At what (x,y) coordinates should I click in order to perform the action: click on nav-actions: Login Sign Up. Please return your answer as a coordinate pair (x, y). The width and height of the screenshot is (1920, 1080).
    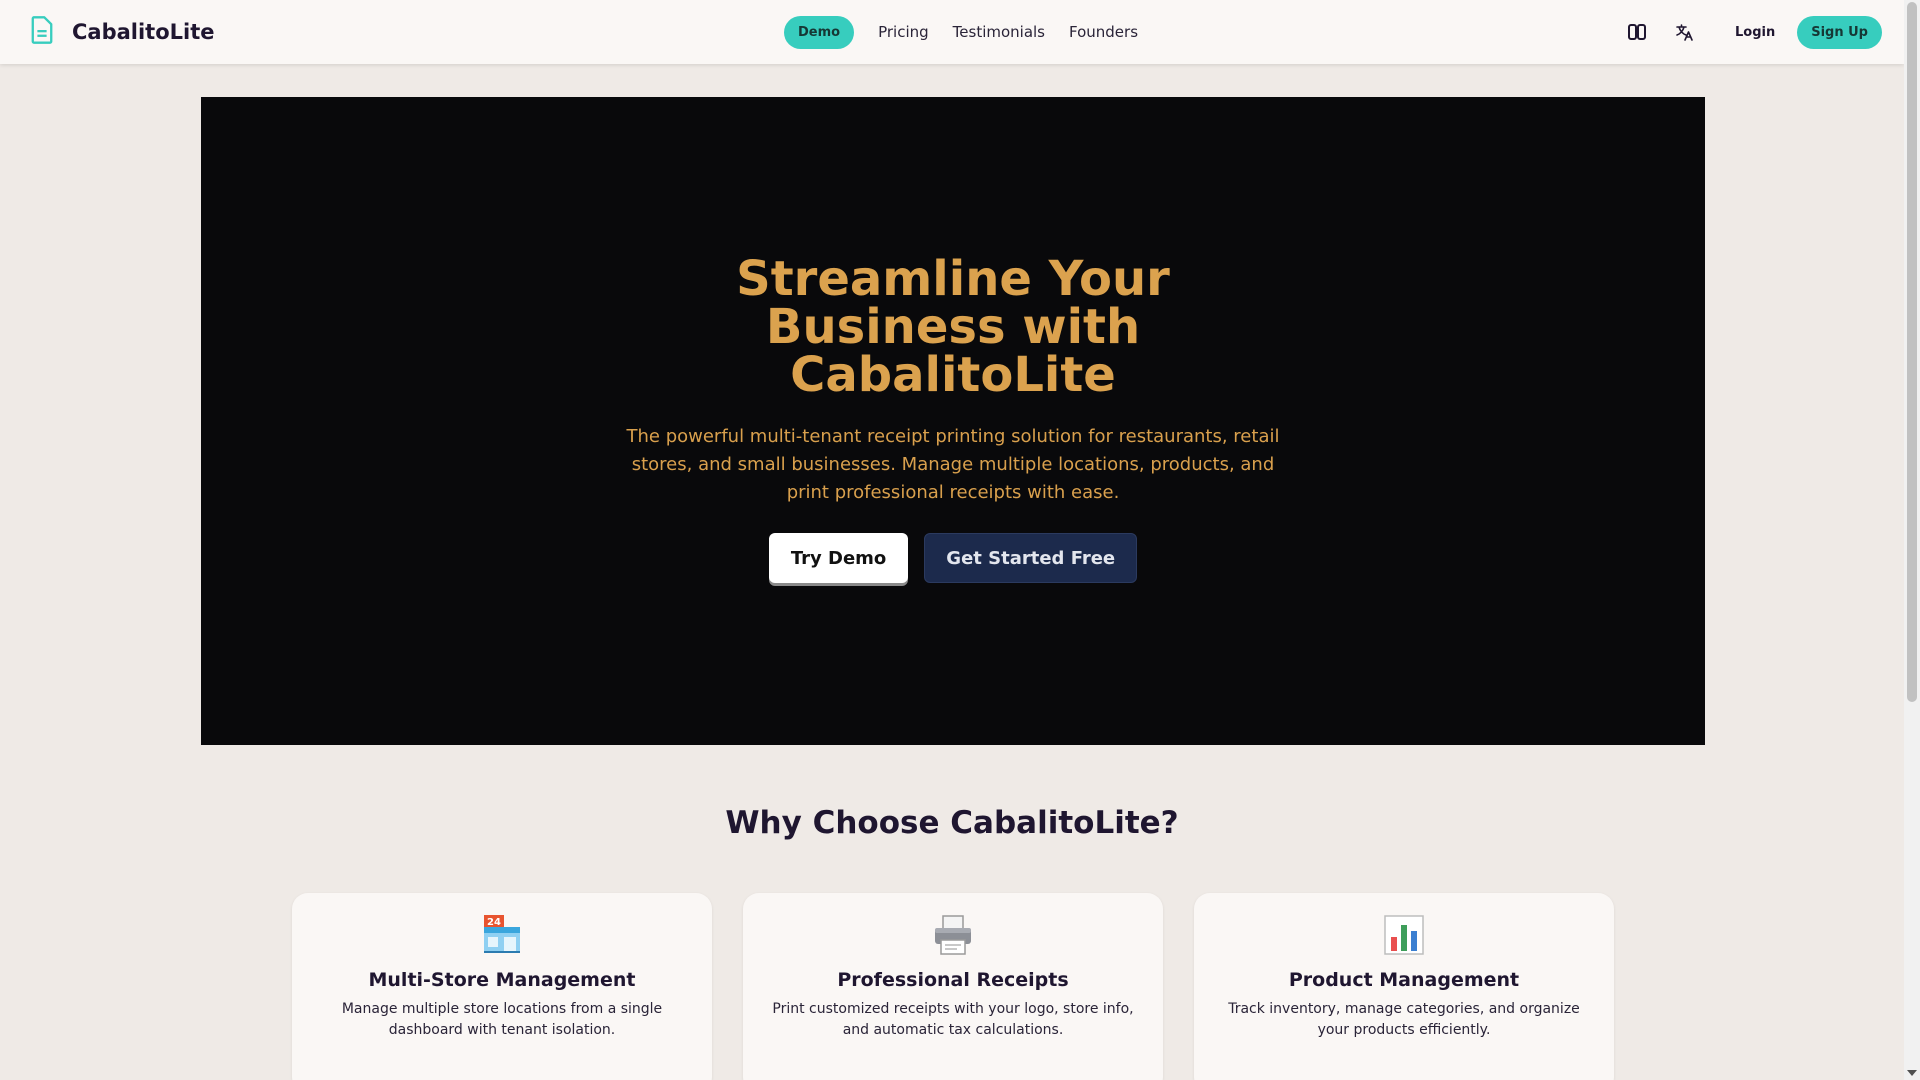
    Looking at the image, I should click on (1749, 32).